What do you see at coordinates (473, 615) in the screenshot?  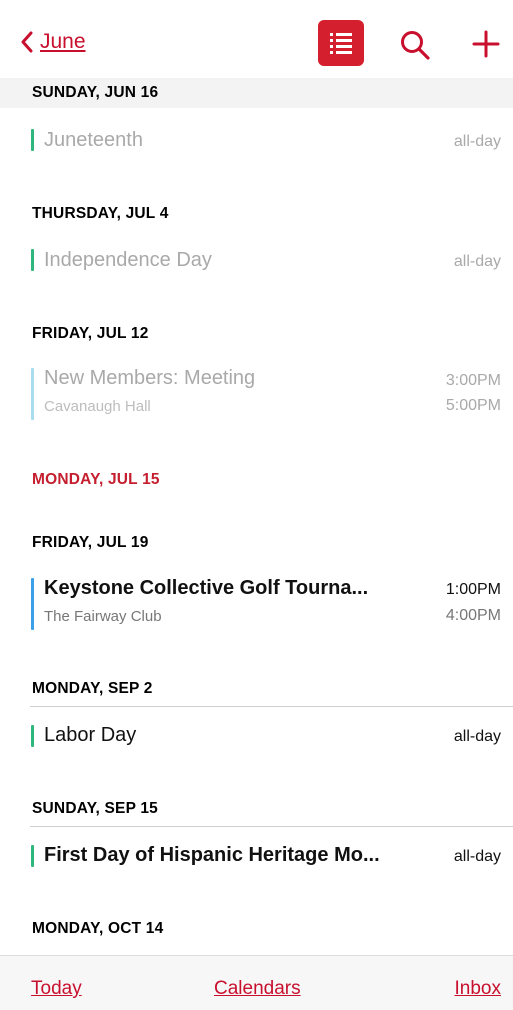 I see `event-end-time: 4:00PM` at bounding box center [473, 615].